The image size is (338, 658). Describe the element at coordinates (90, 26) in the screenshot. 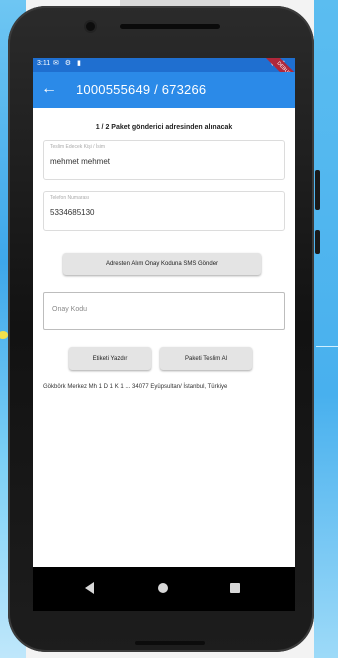

I see `front-camera-icon` at that location.